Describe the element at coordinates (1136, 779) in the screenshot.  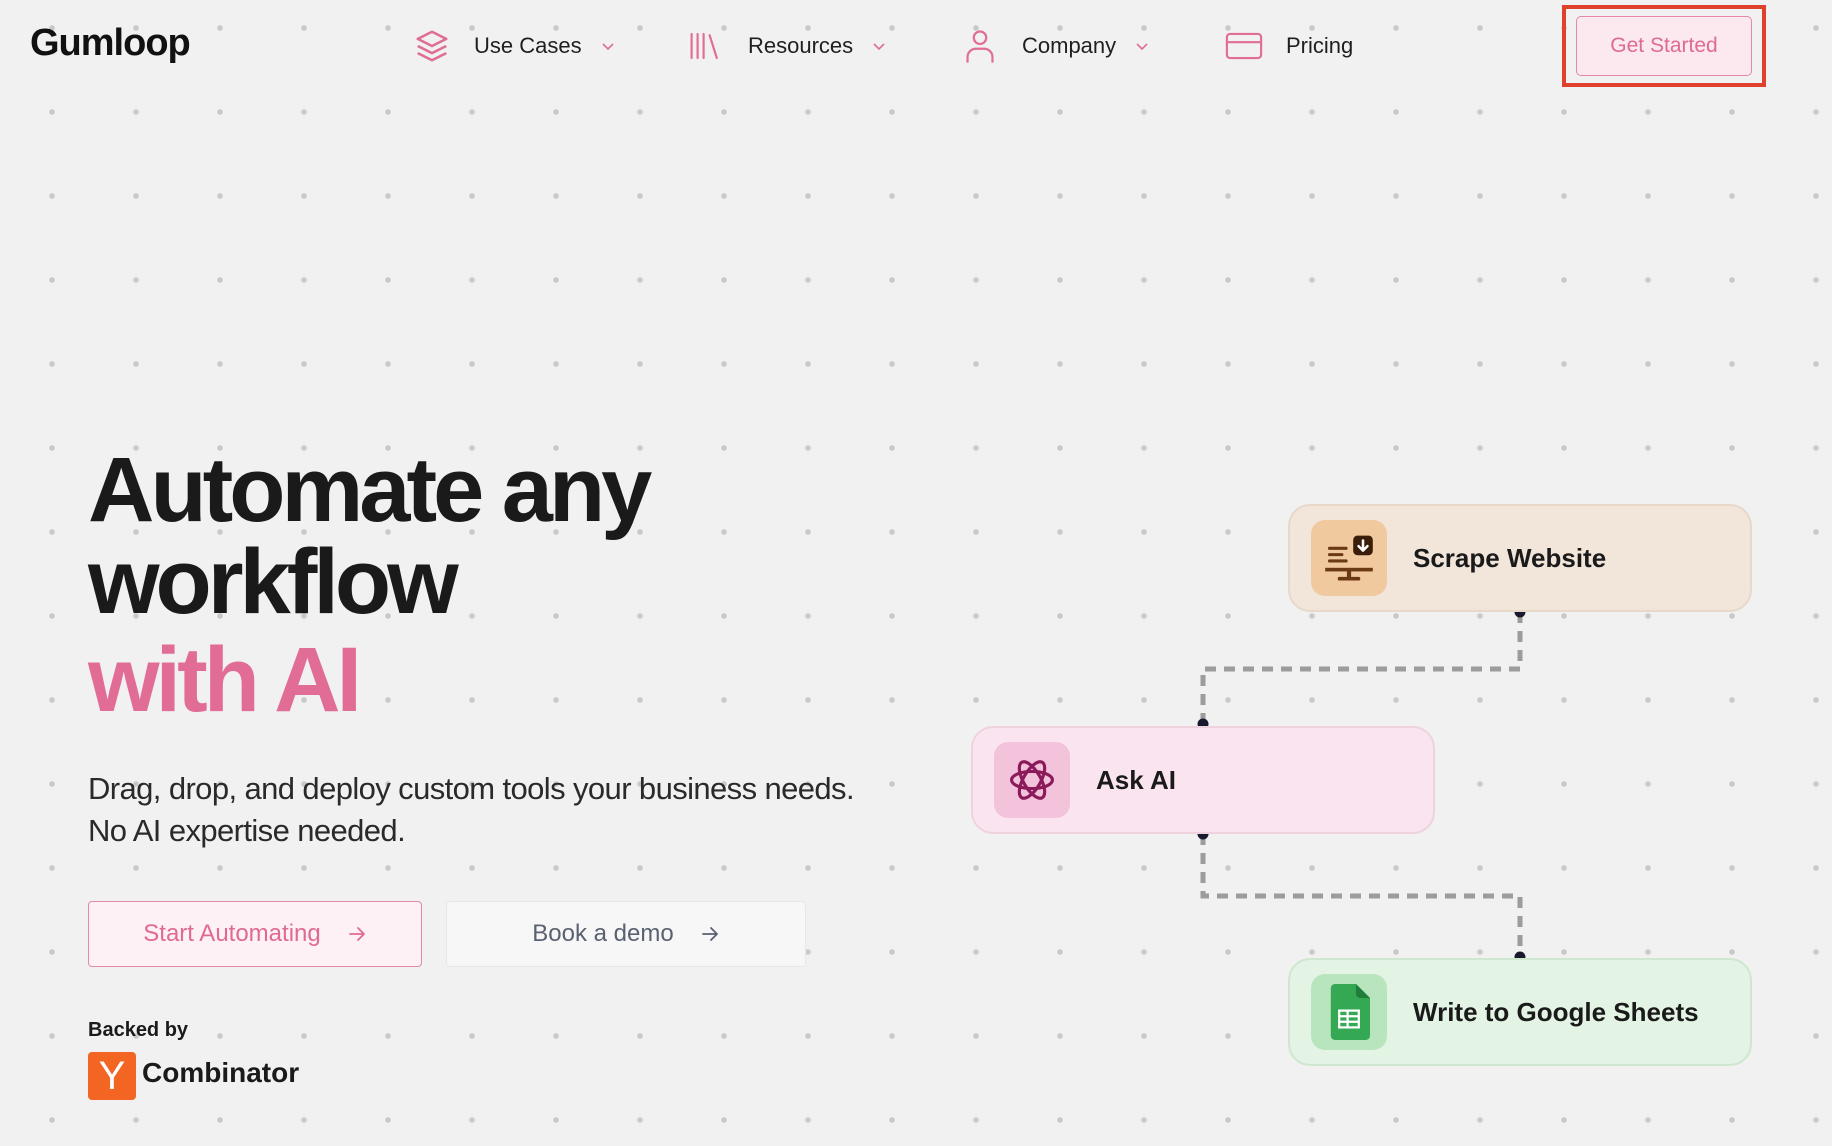
I see `flow-node-label: Ask AI` at that location.